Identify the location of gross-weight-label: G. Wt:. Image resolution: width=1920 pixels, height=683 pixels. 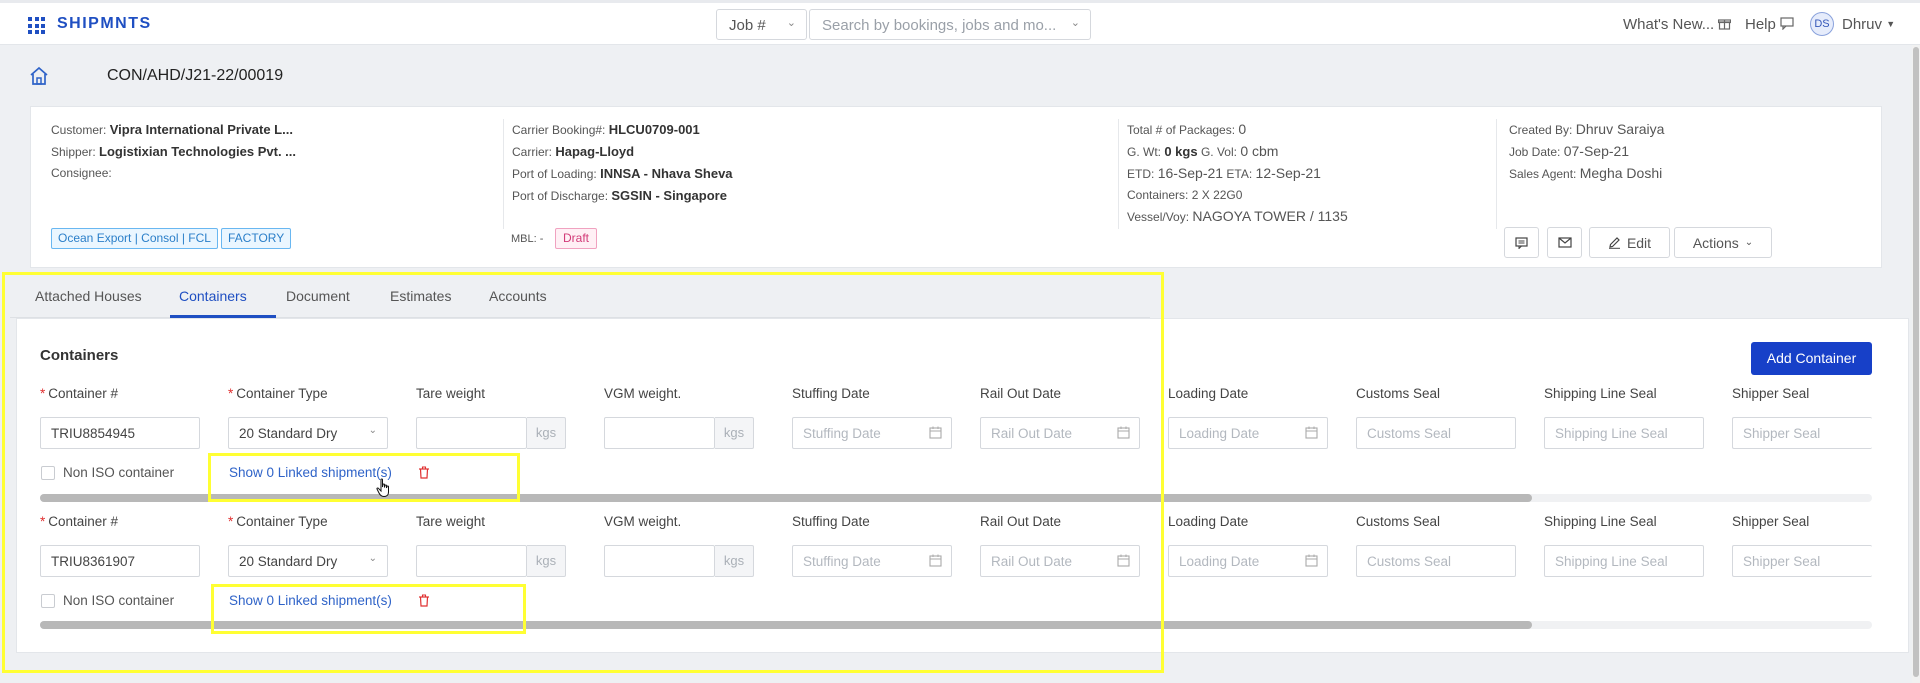
(1144, 152).